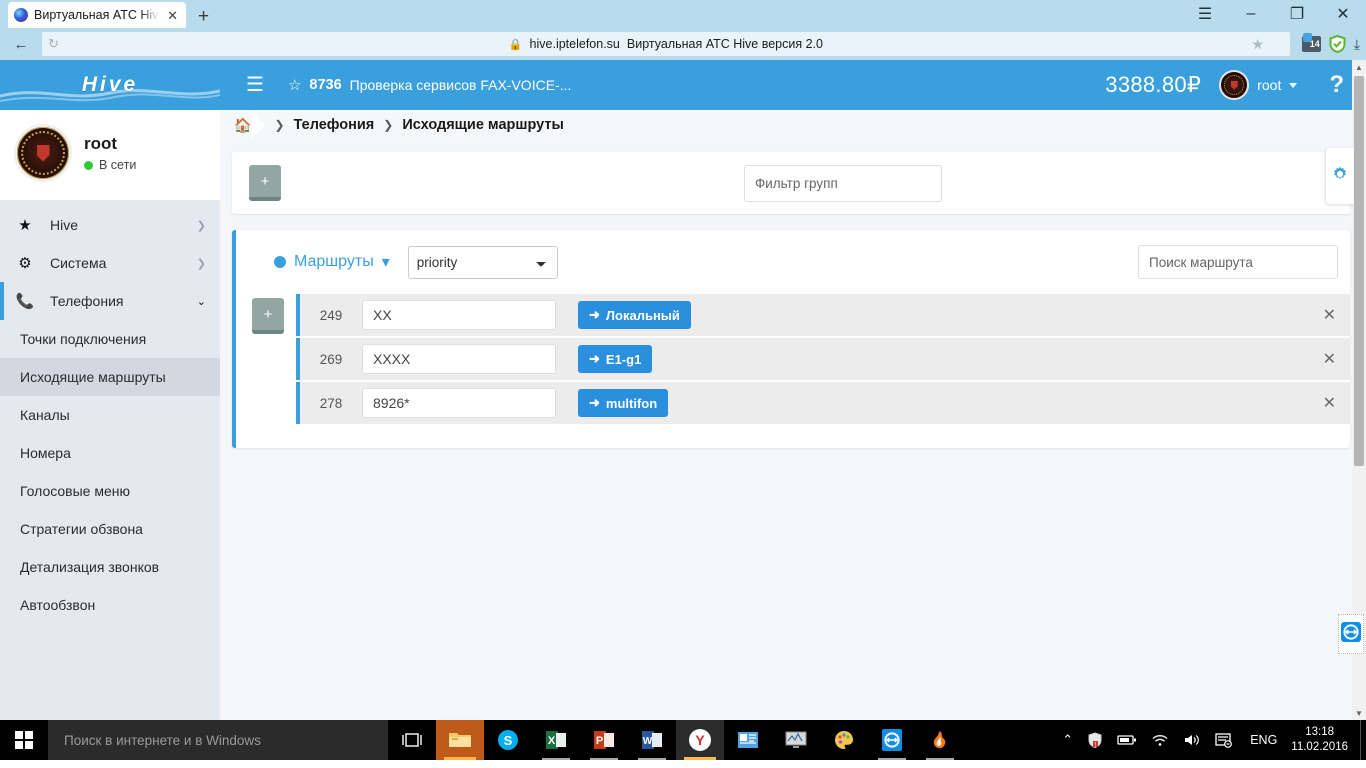  What do you see at coordinates (1319, 747) in the screenshot?
I see `clock-date: 11.02.2016` at bounding box center [1319, 747].